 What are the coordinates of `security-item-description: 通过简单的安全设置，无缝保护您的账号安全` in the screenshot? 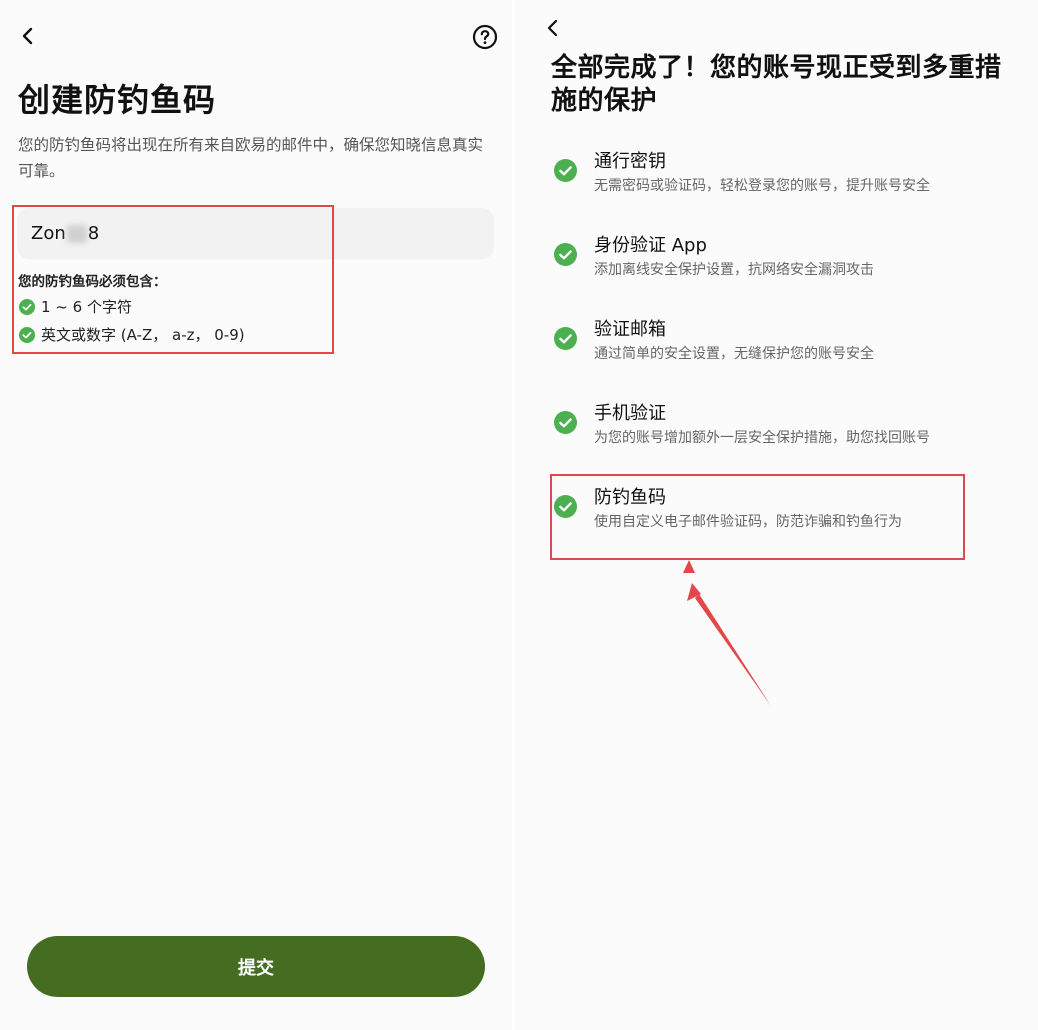 It's located at (734, 354).